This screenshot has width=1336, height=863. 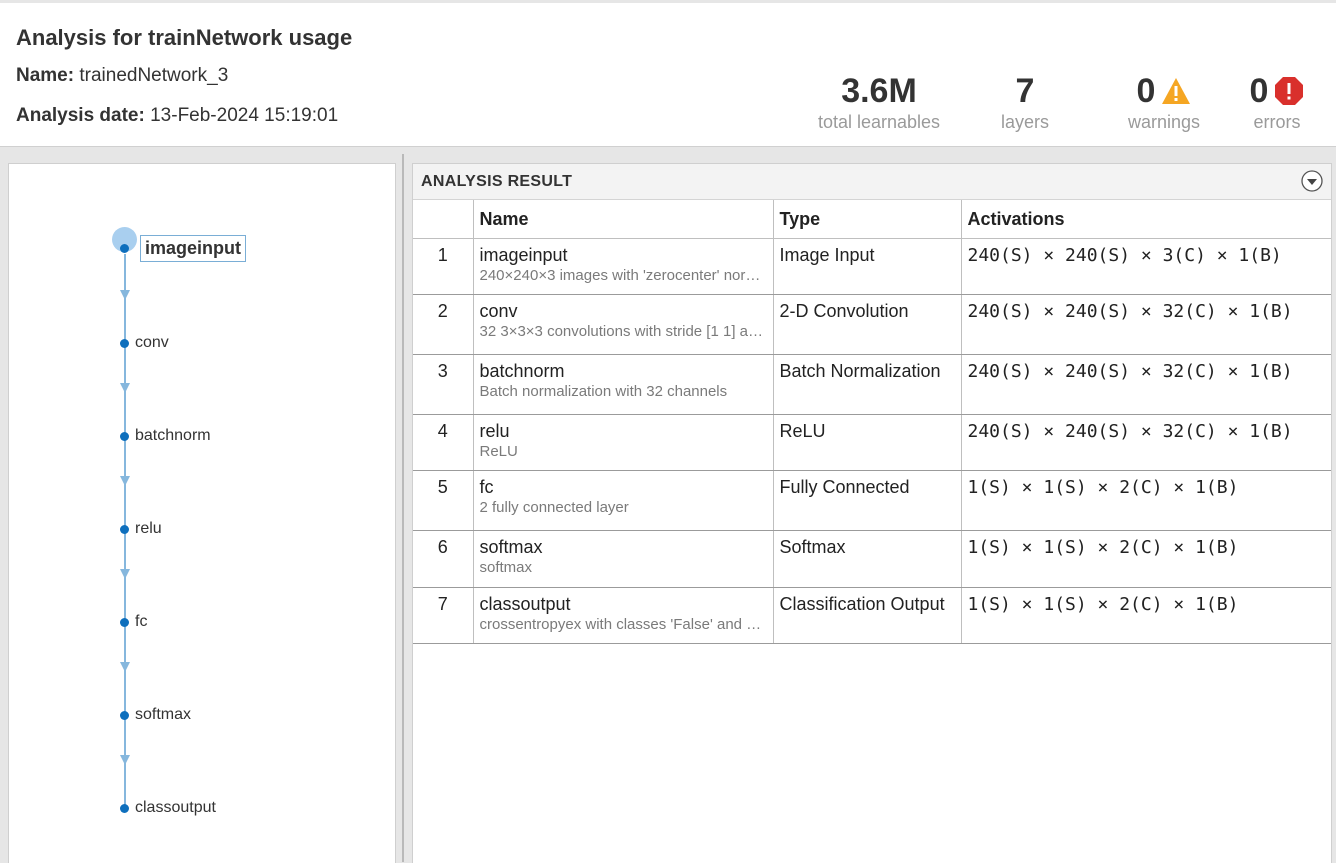 I want to click on layer-cell: fc 2 fully connected layer, so click(x=623, y=500).